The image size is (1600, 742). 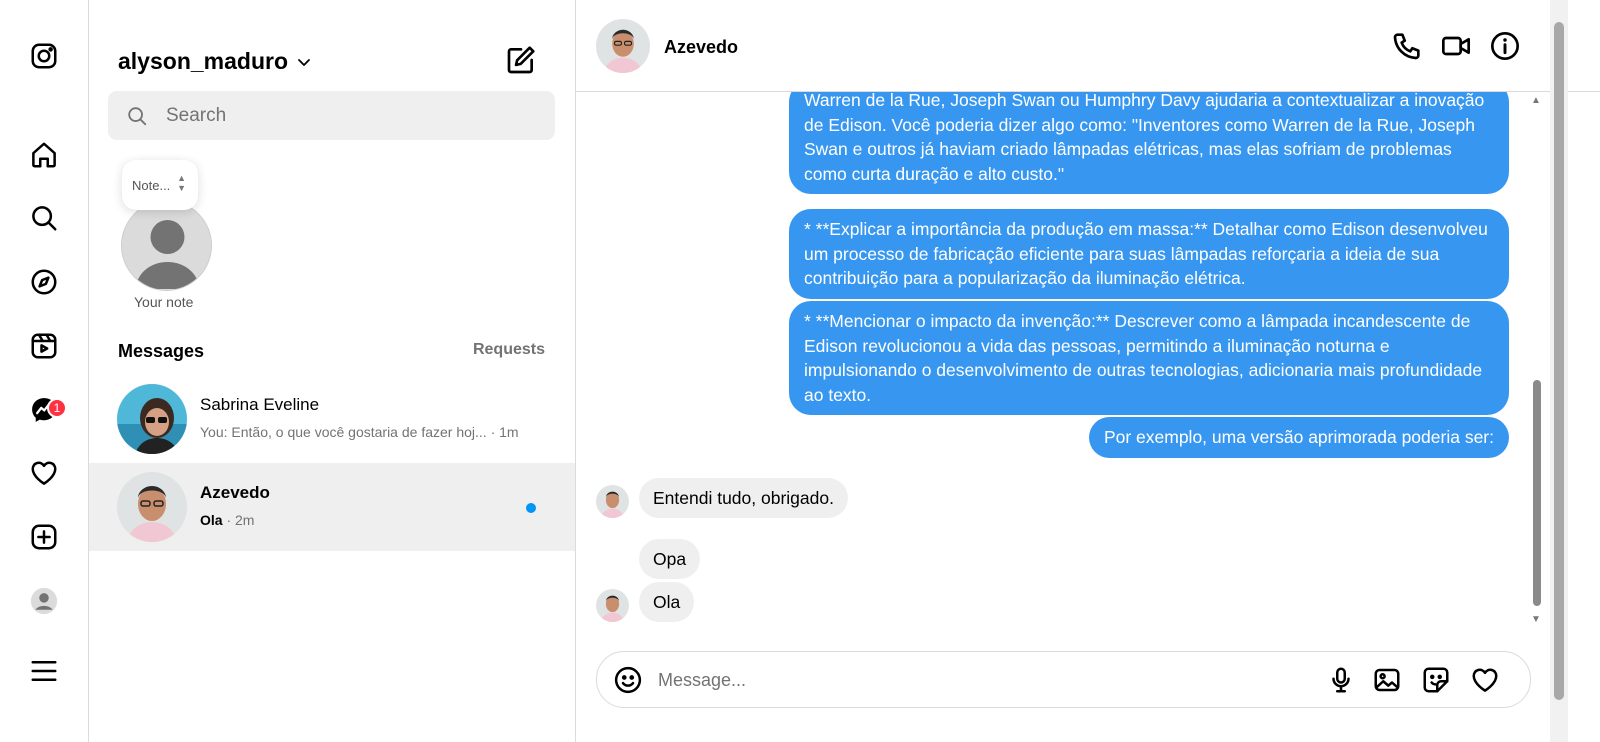 I want to click on message-scrollbar: ▲ ▼, so click(x=1536, y=362).